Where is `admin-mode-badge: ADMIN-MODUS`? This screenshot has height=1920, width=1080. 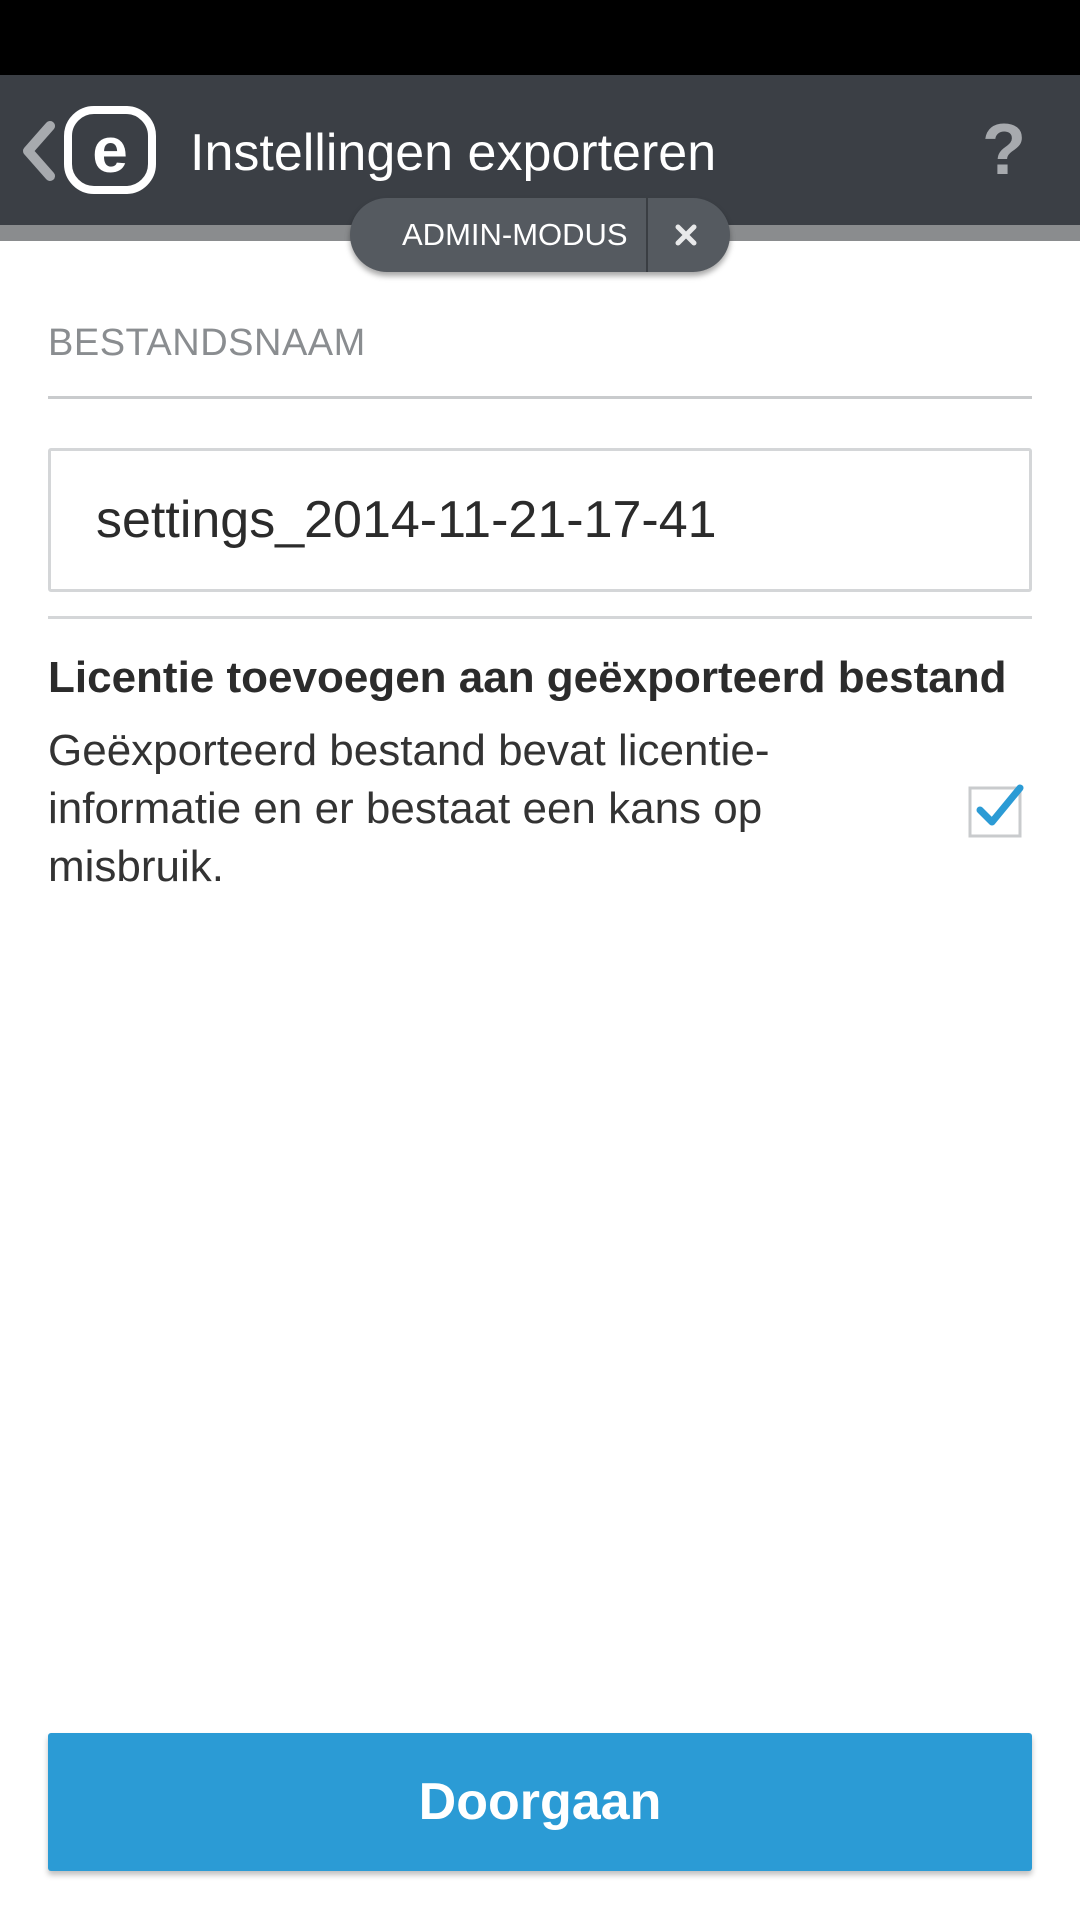 admin-mode-badge: ADMIN-MODUS is located at coordinates (540, 235).